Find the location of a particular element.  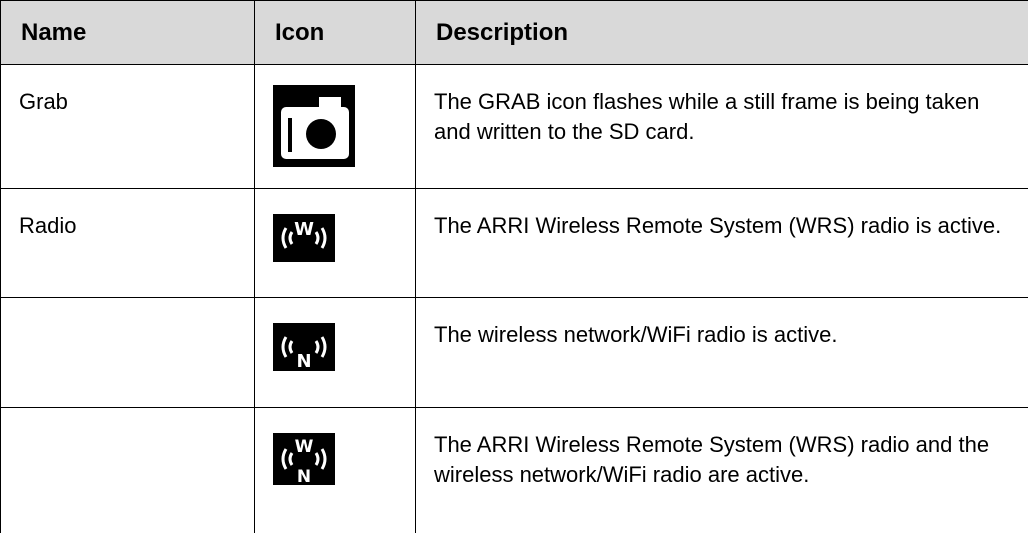

header-name: Name is located at coordinates (128, 33).